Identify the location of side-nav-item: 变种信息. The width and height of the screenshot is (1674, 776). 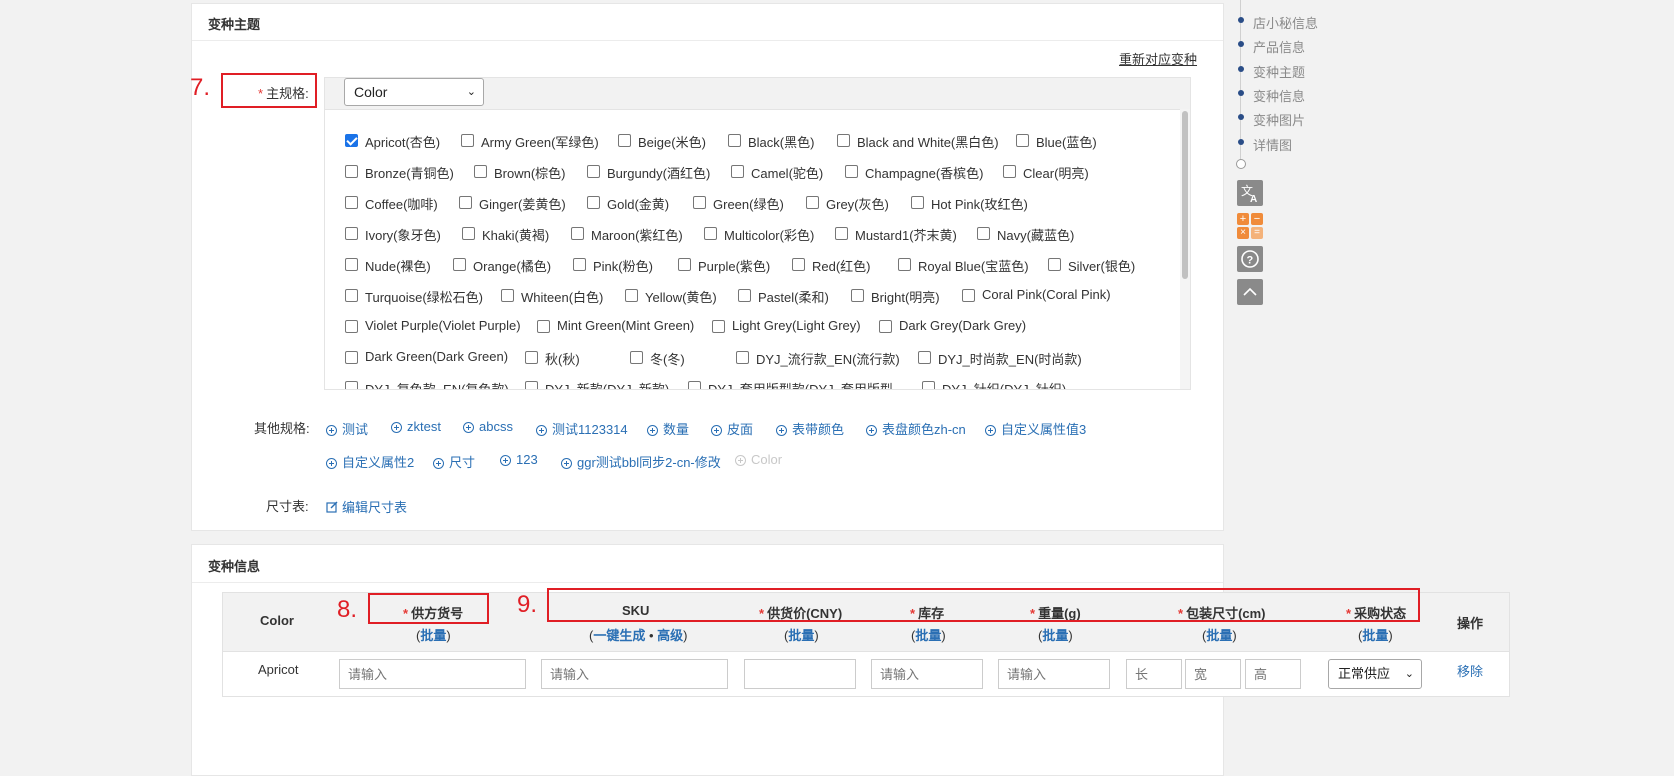
(1279, 95).